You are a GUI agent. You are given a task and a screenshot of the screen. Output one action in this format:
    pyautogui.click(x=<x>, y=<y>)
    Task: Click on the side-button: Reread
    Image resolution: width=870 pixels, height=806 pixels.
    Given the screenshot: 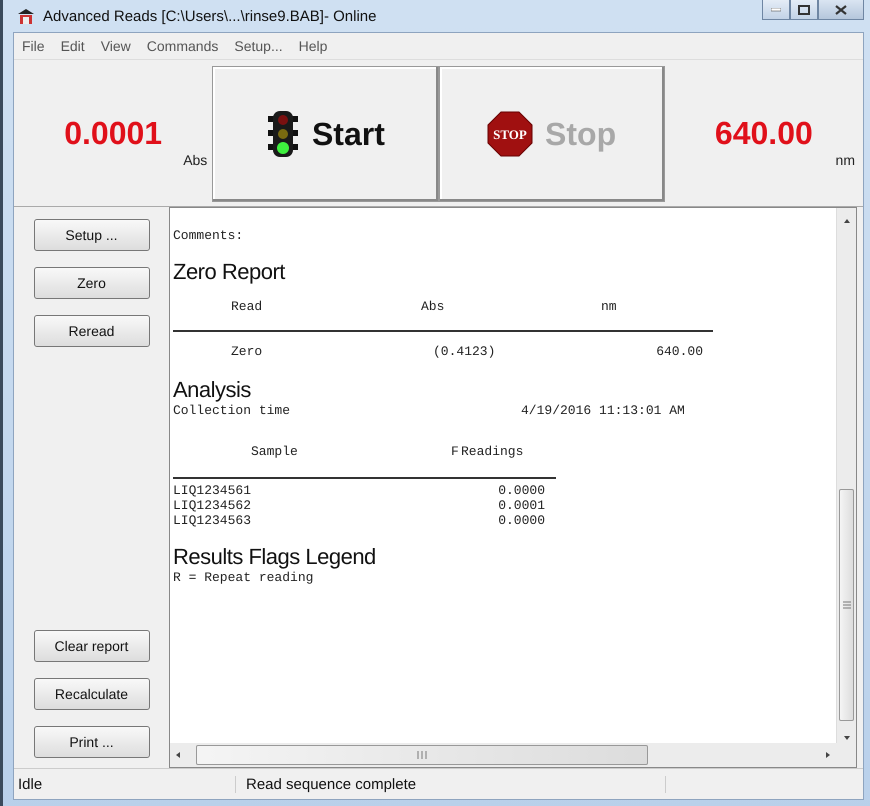 What is the action you would take?
    pyautogui.click(x=92, y=331)
    